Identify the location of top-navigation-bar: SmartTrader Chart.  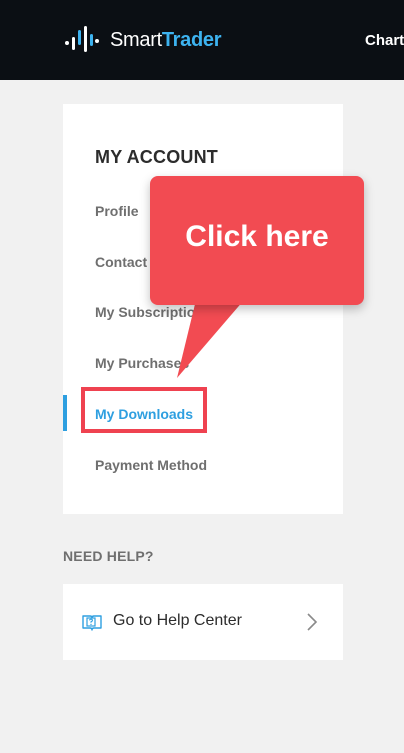
(202, 40).